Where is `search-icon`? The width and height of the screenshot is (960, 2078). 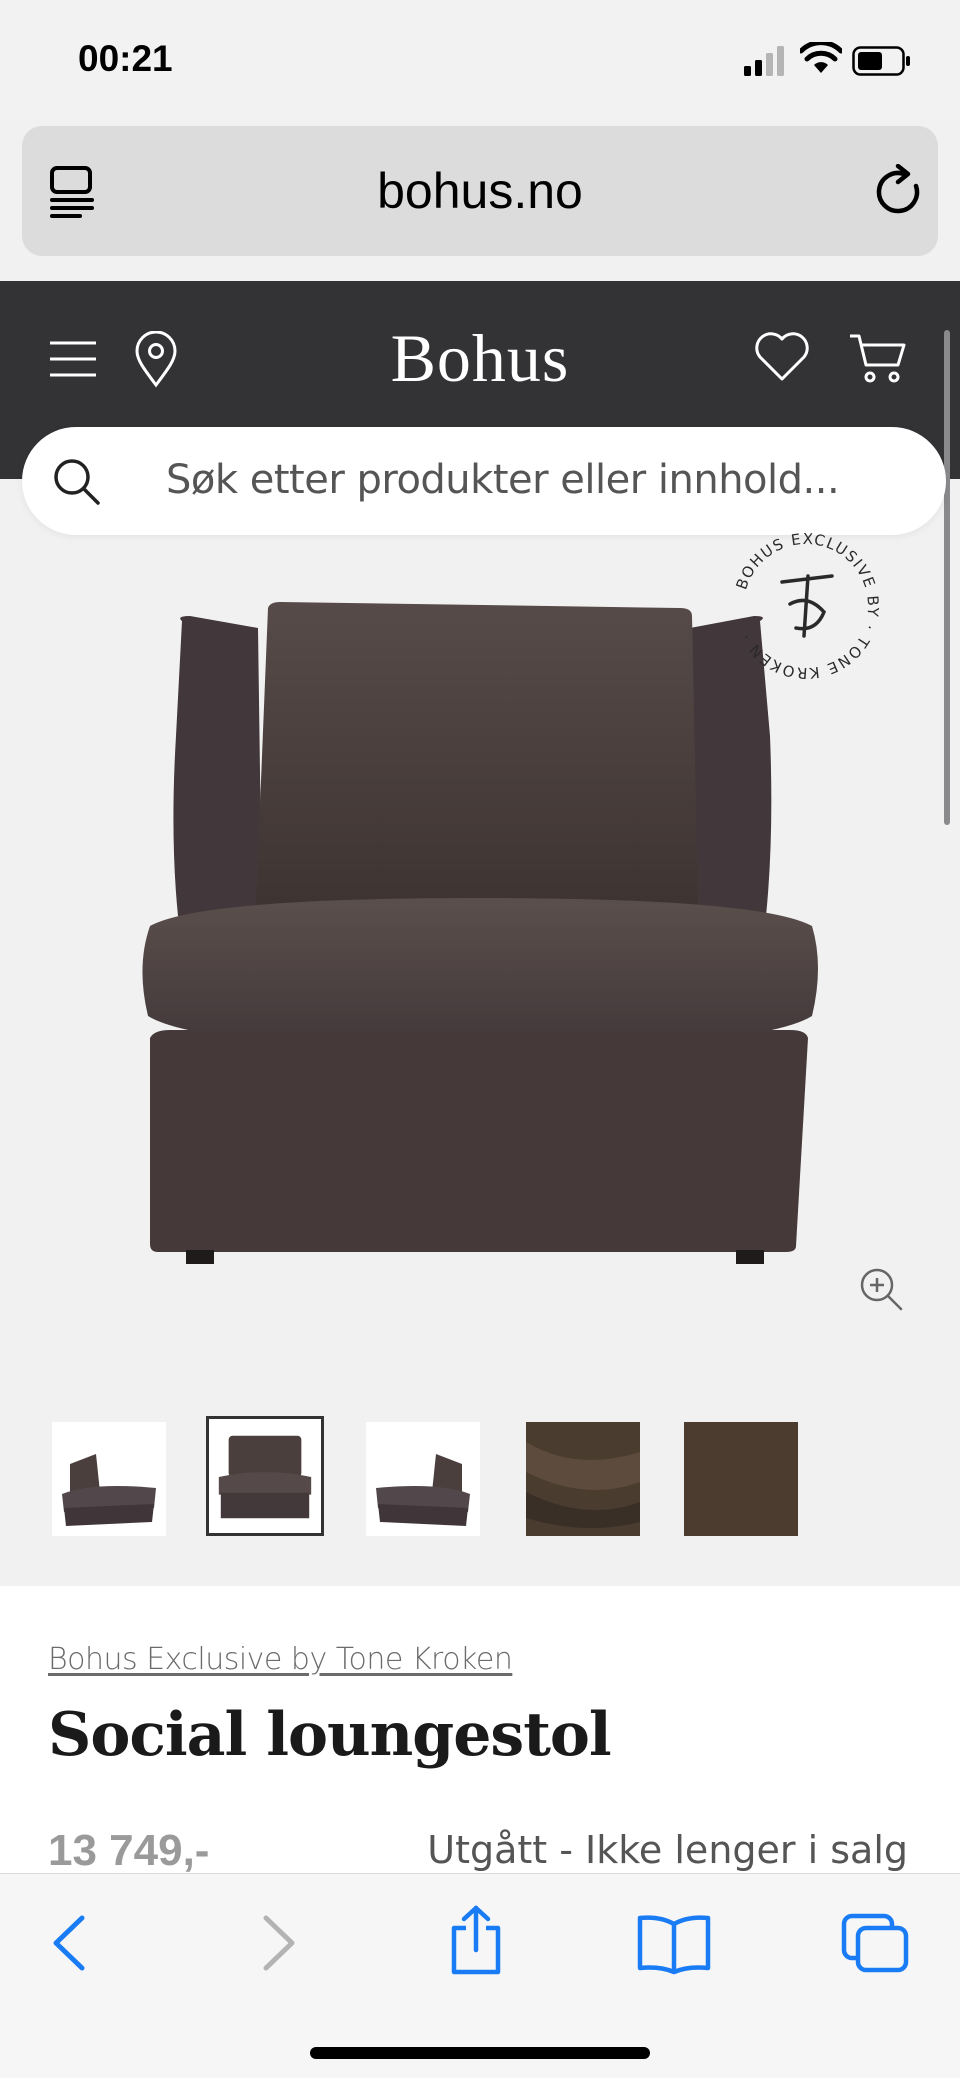
search-icon is located at coordinates (77, 482).